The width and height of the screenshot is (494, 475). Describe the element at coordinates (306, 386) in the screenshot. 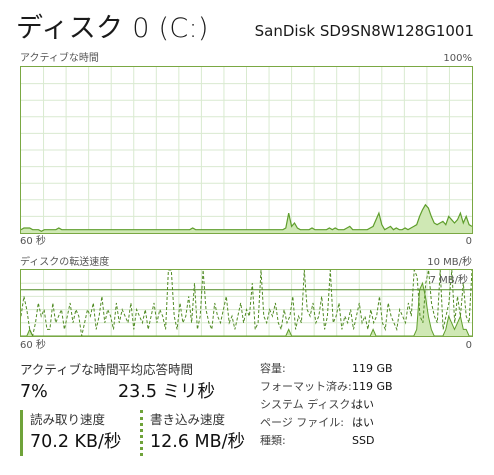

I see `formatted-label: フォーマット済み:` at that location.